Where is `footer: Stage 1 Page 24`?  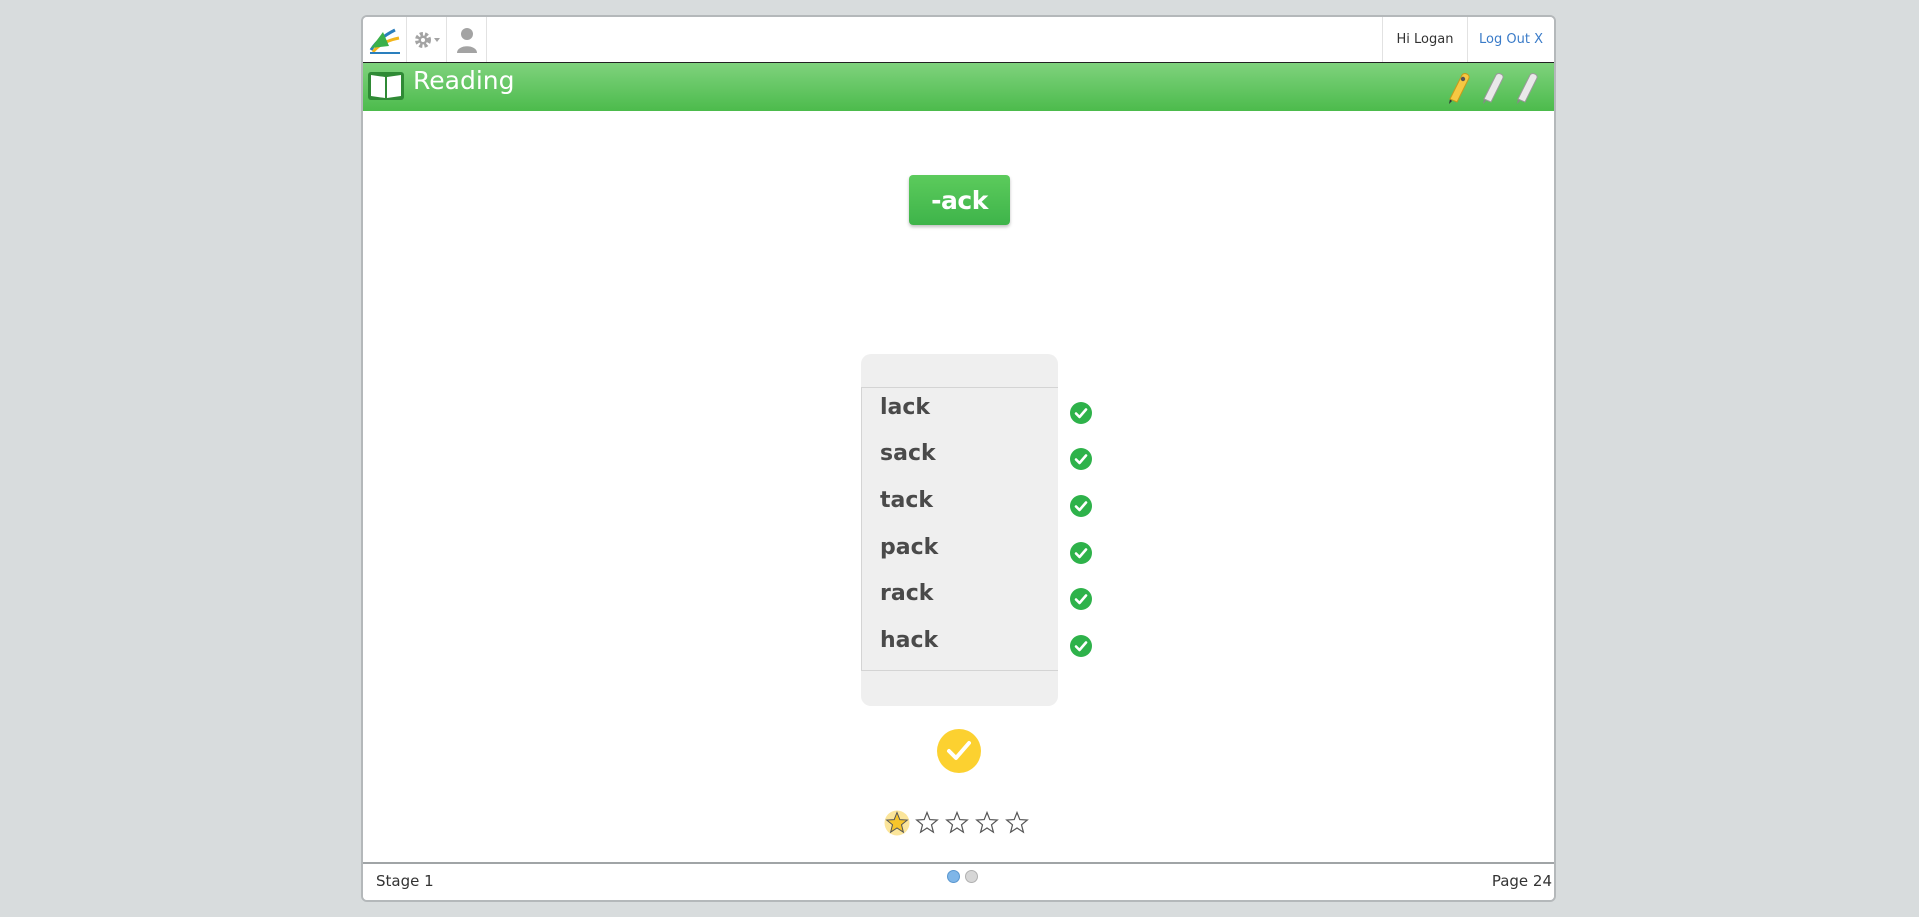 footer: Stage 1 Page 24 is located at coordinates (958, 881).